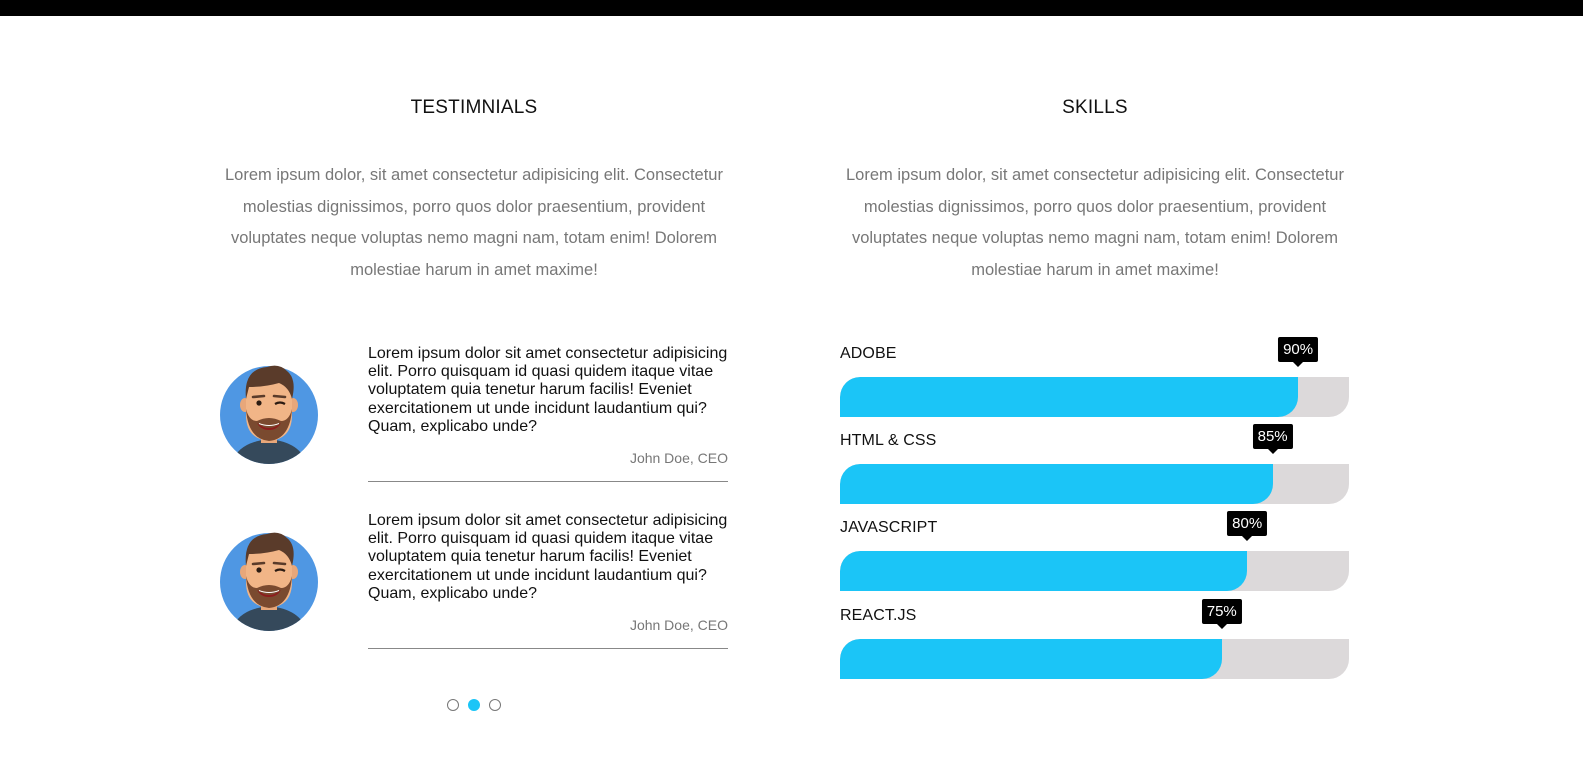  What do you see at coordinates (878, 615) in the screenshot?
I see `skill-name: REACT.JS` at bounding box center [878, 615].